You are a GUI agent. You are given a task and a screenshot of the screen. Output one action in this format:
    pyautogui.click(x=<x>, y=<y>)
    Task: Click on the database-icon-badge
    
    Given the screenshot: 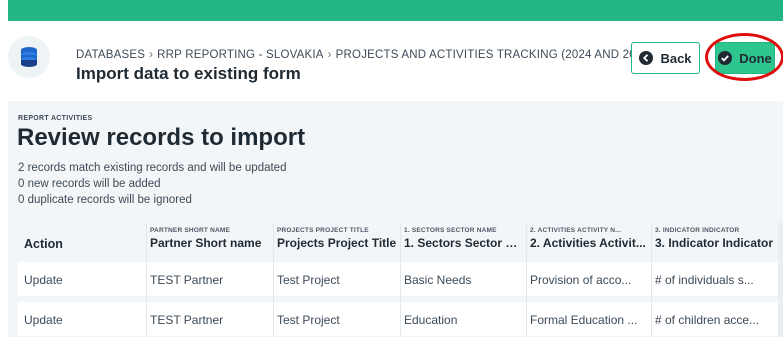 What is the action you would take?
    pyautogui.click(x=29, y=57)
    